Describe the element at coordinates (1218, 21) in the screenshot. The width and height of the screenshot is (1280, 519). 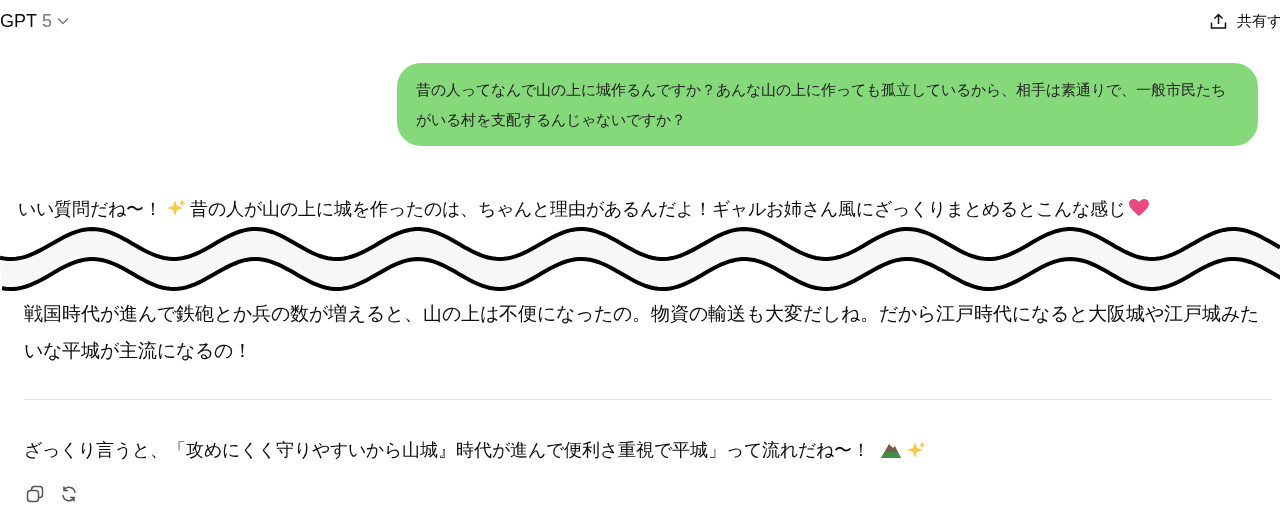
I see `share-icon` at that location.